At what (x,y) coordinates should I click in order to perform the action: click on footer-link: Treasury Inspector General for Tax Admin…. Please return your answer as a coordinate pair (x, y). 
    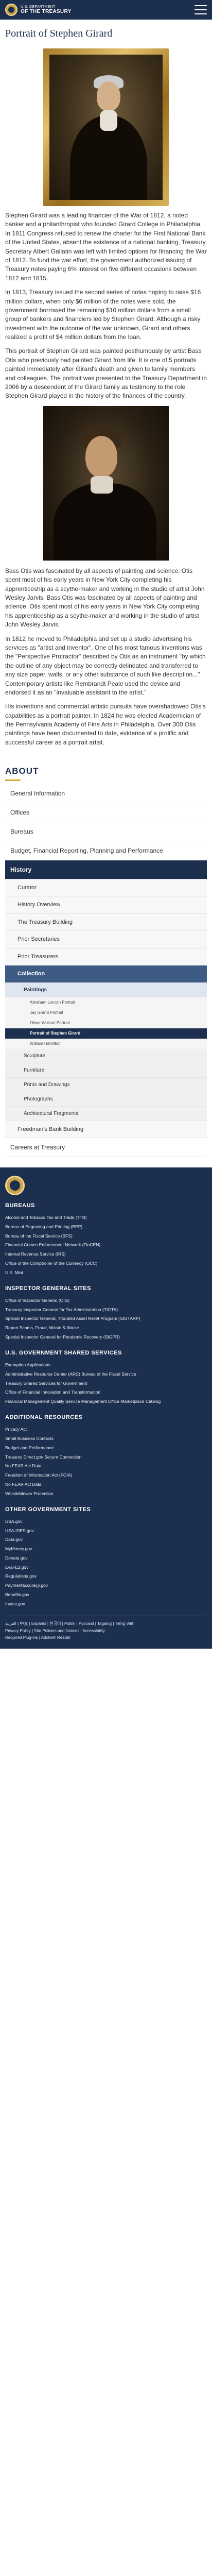
    Looking at the image, I should click on (106, 1309).